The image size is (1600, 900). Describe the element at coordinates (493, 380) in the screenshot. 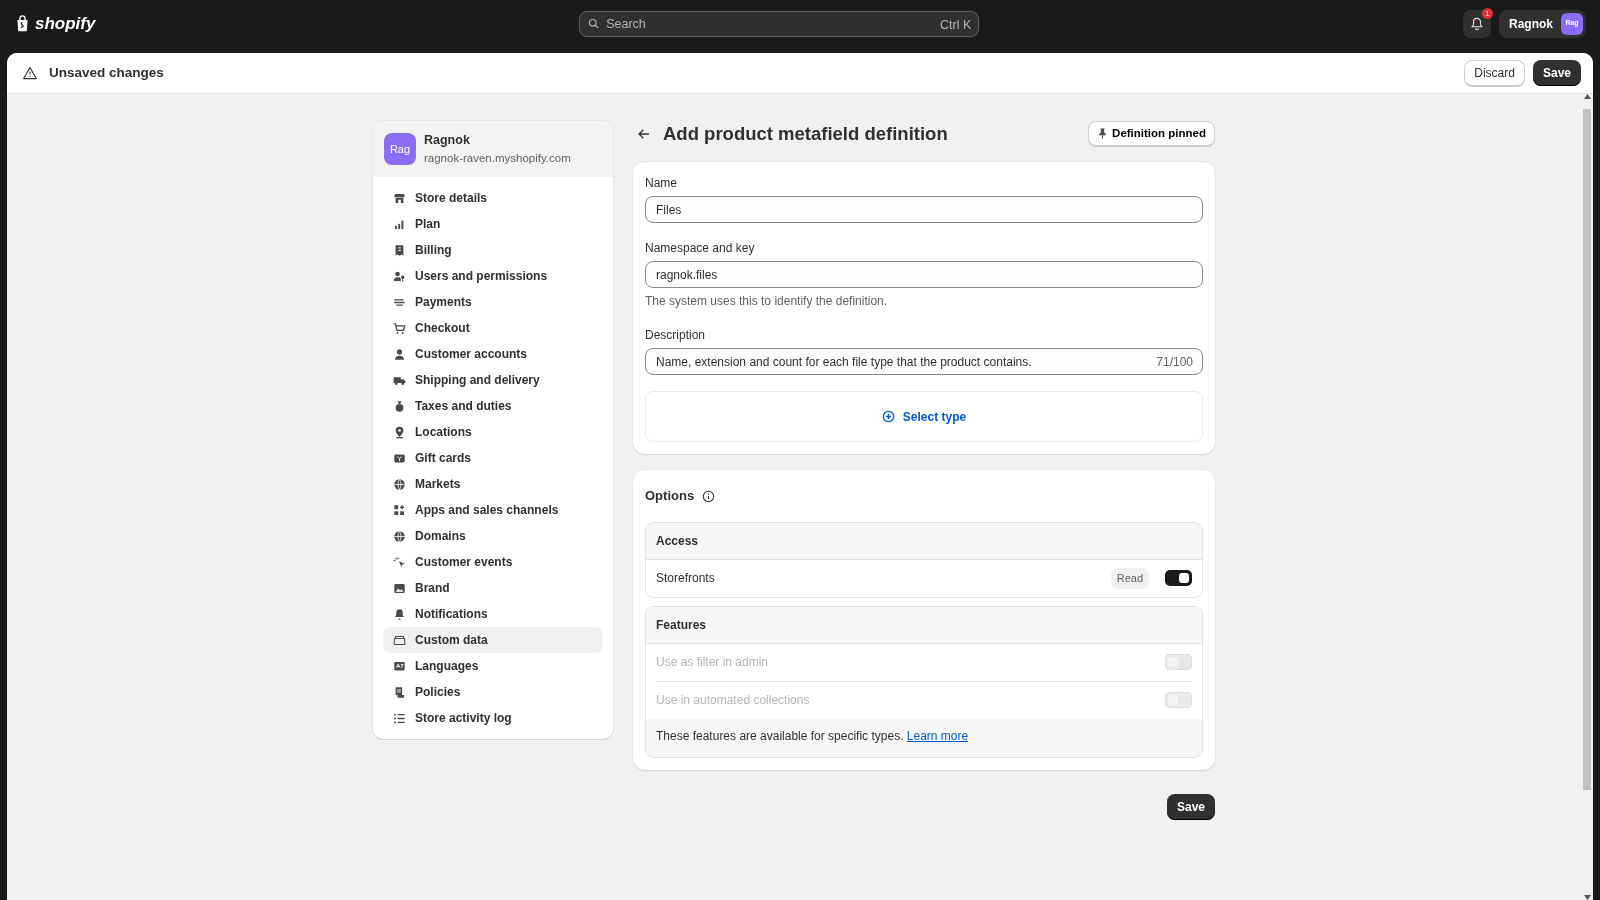

I see `sidebar-item: Shipping and delivery` at that location.